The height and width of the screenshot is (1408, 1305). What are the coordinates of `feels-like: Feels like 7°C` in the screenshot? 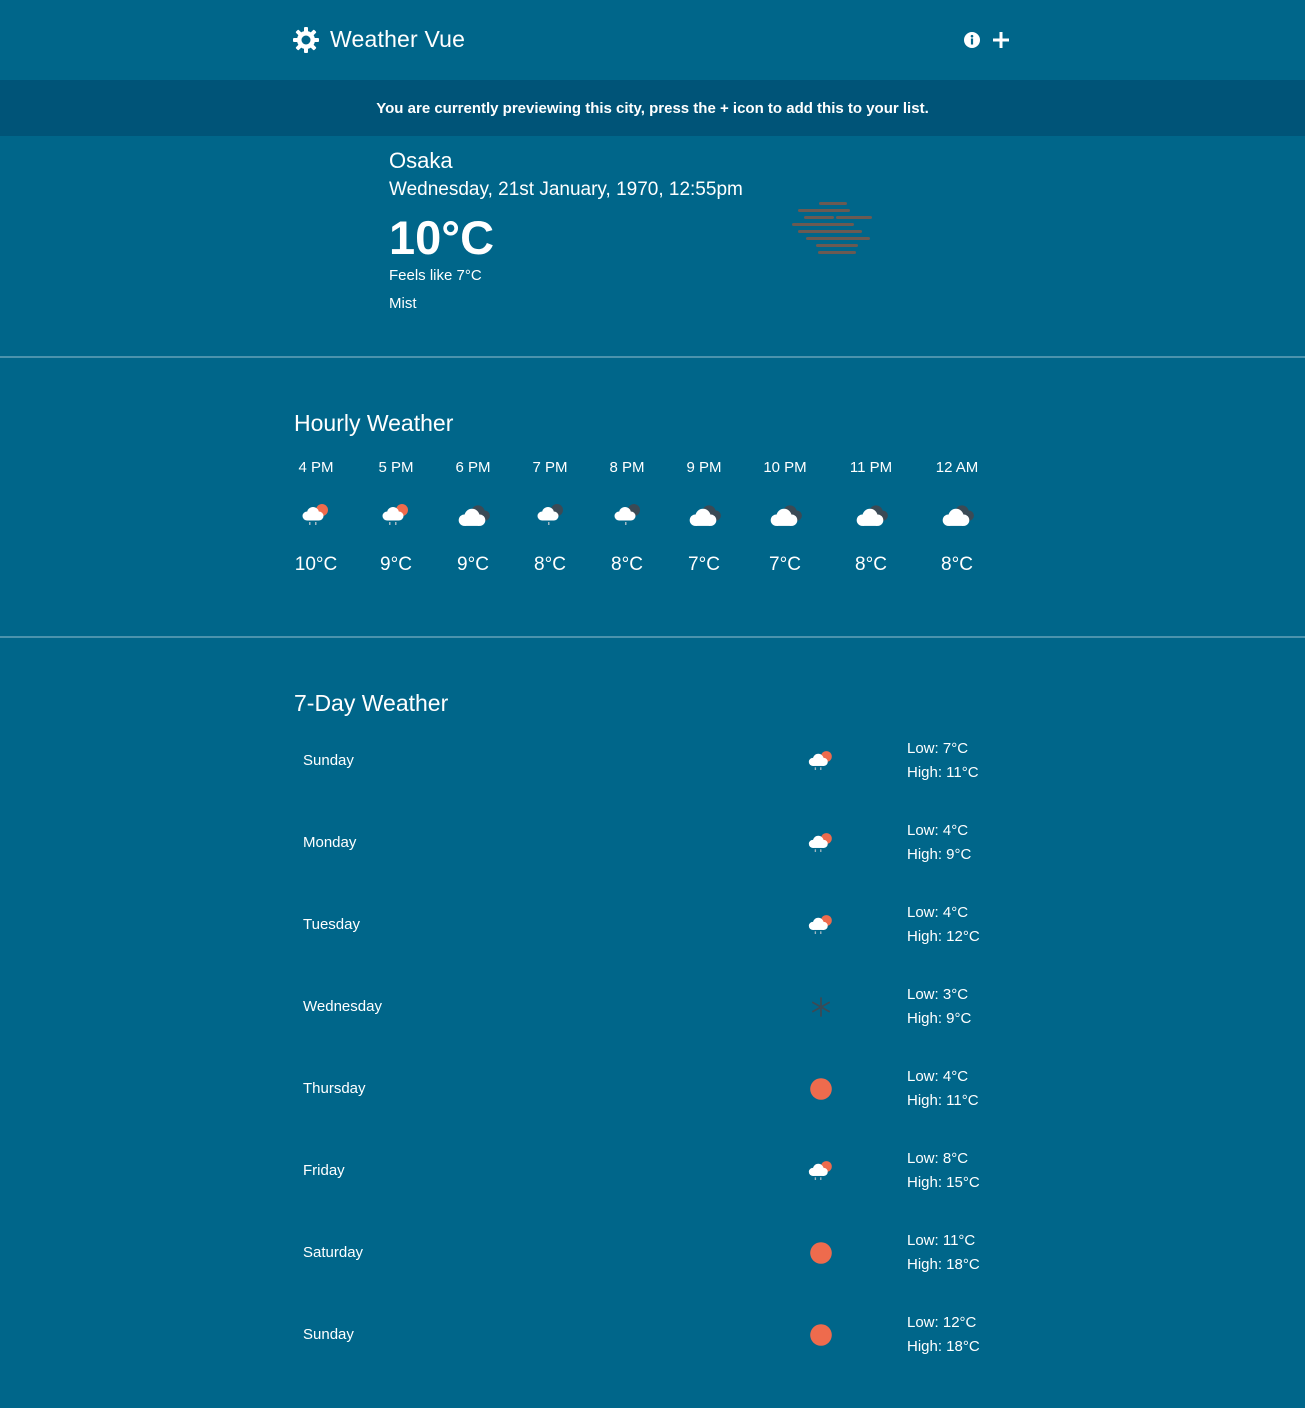 It's located at (435, 275).